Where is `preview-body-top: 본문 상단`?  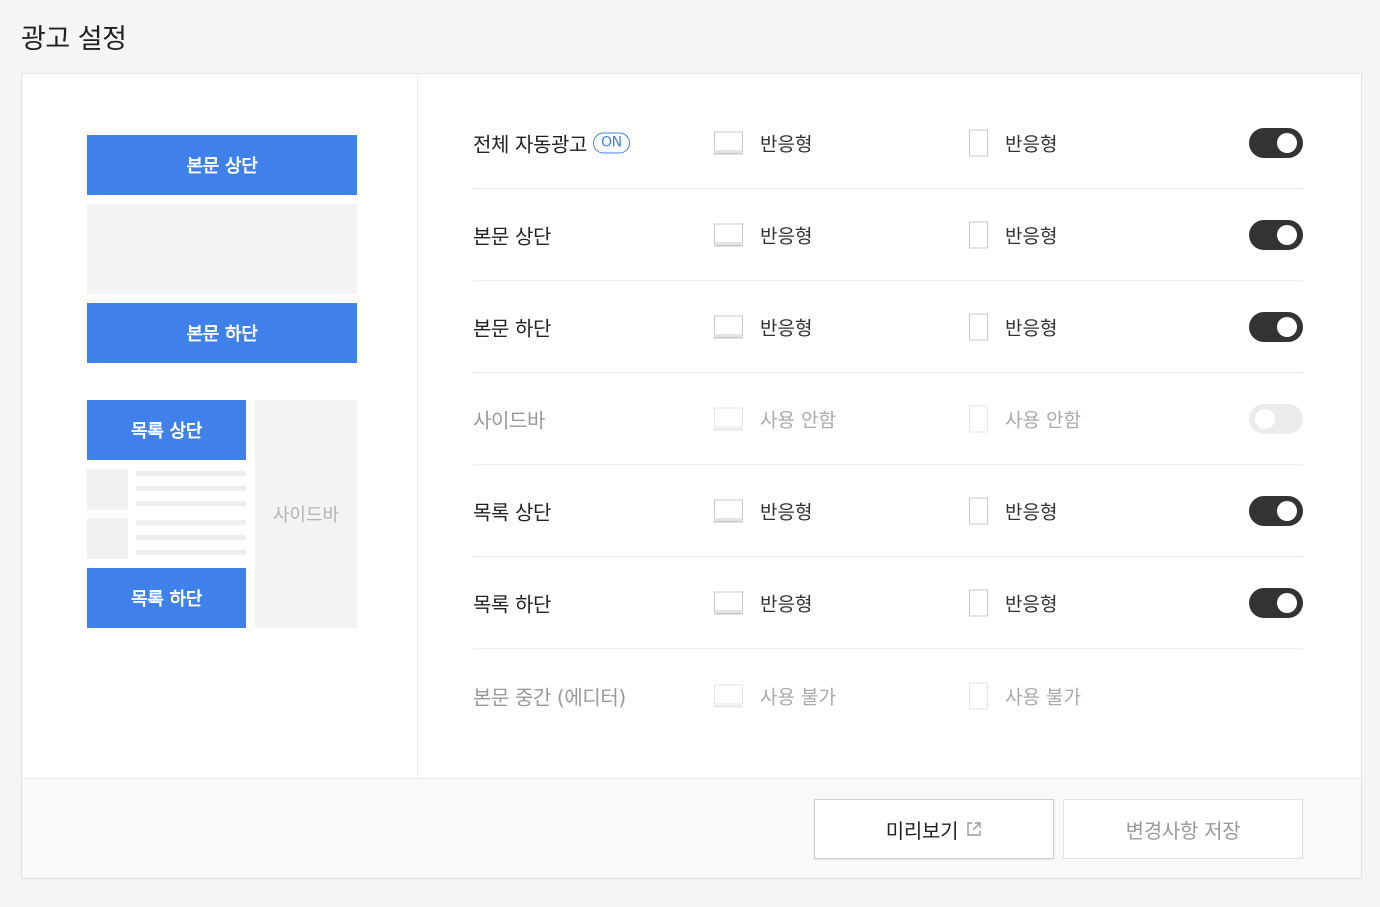
preview-body-top: 본문 상단 is located at coordinates (222, 165).